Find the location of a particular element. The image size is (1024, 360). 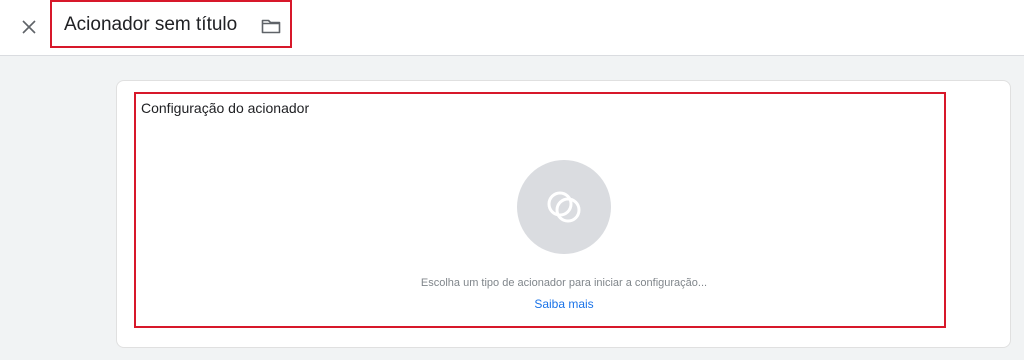

choose-trigger-type-button is located at coordinates (564, 207).